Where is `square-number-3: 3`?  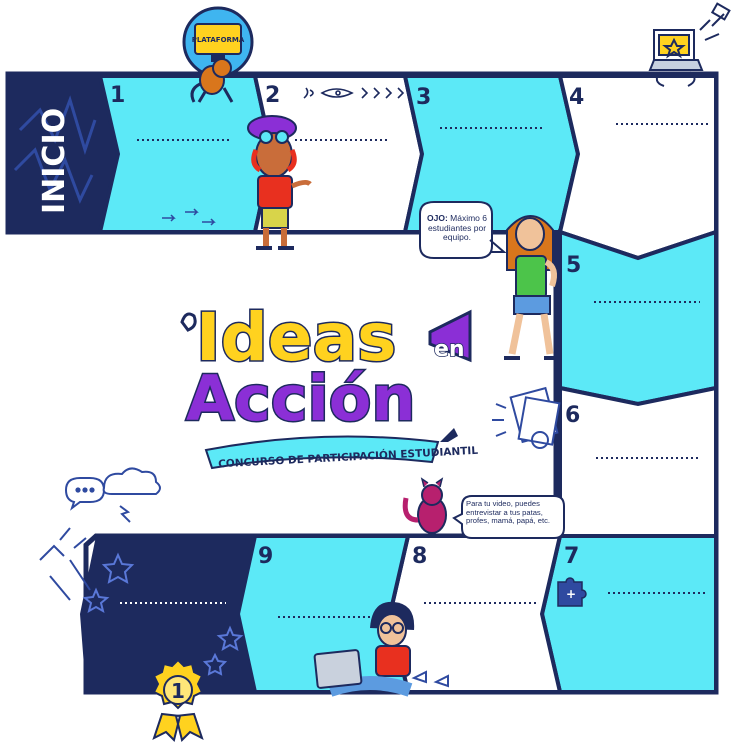 square-number-3: 3 is located at coordinates (423, 97).